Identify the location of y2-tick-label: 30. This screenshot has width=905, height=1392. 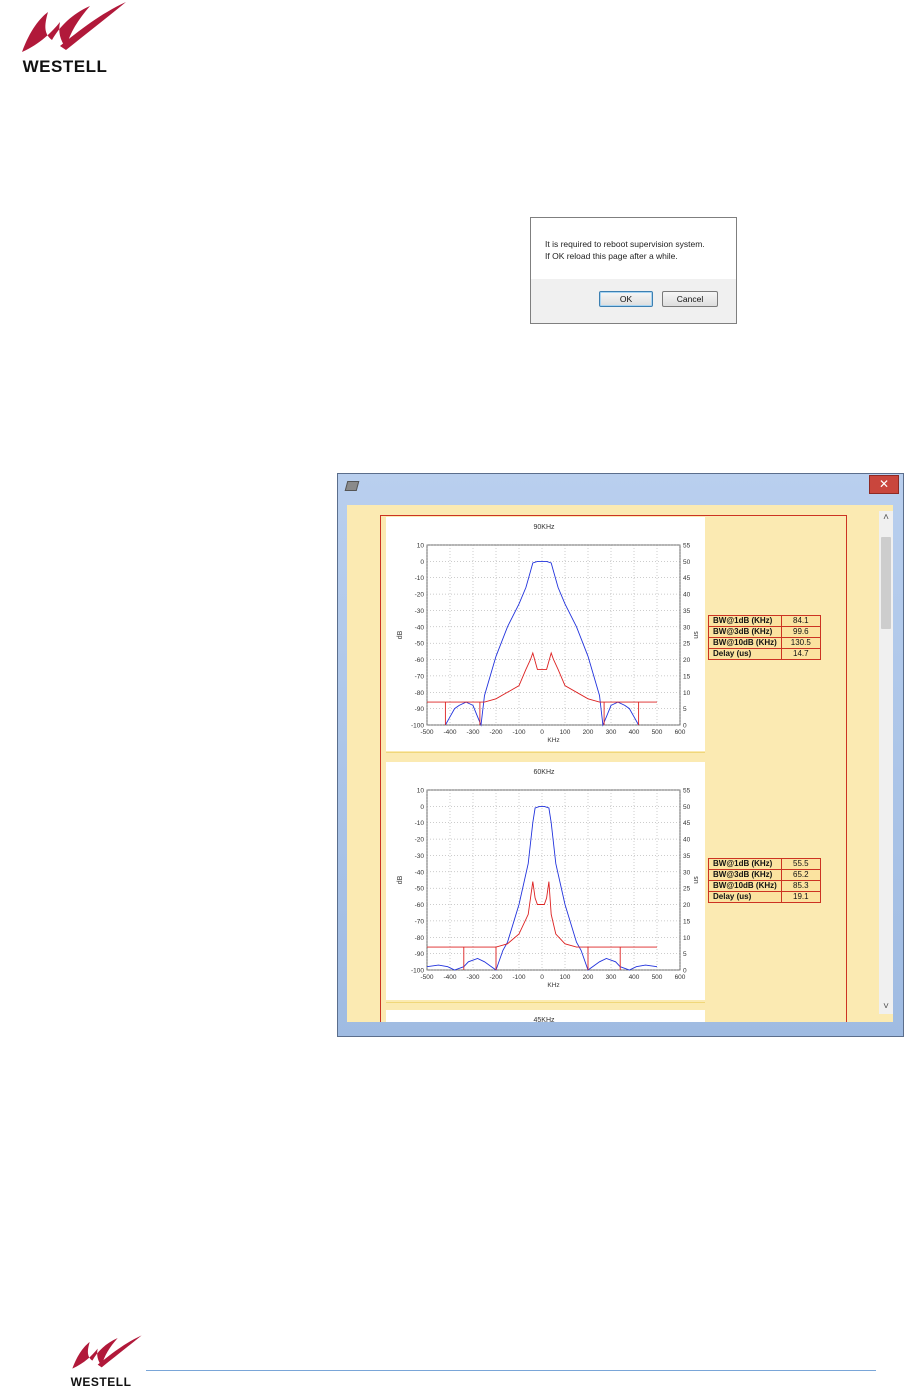
(687, 627).